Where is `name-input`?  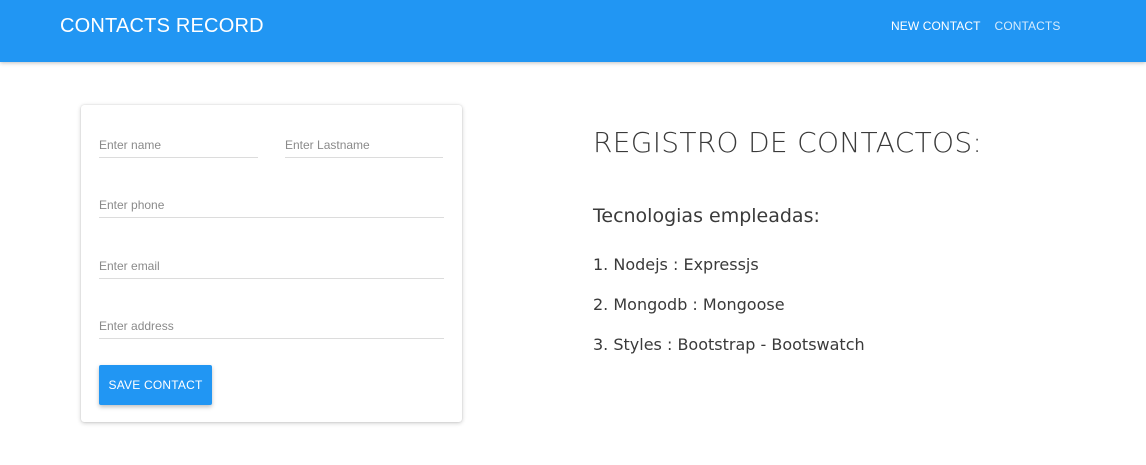
name-input is located at coordinates (178, 145).